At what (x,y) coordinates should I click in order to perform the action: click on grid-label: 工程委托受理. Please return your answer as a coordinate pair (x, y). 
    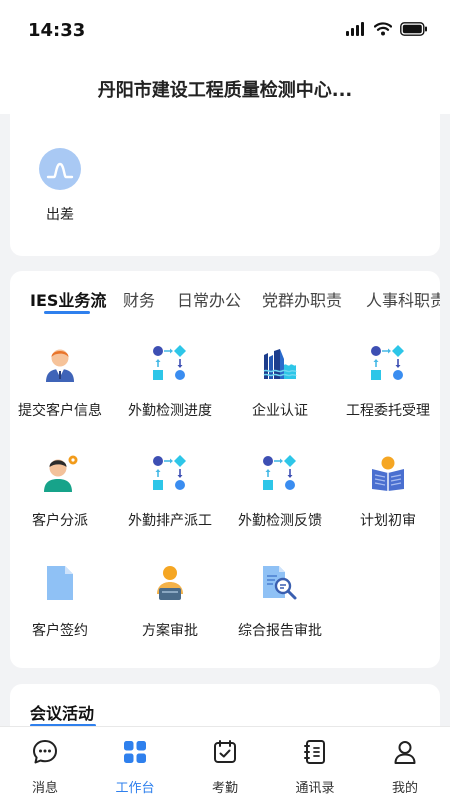
    Looking at the image, I should click on (388, 411).